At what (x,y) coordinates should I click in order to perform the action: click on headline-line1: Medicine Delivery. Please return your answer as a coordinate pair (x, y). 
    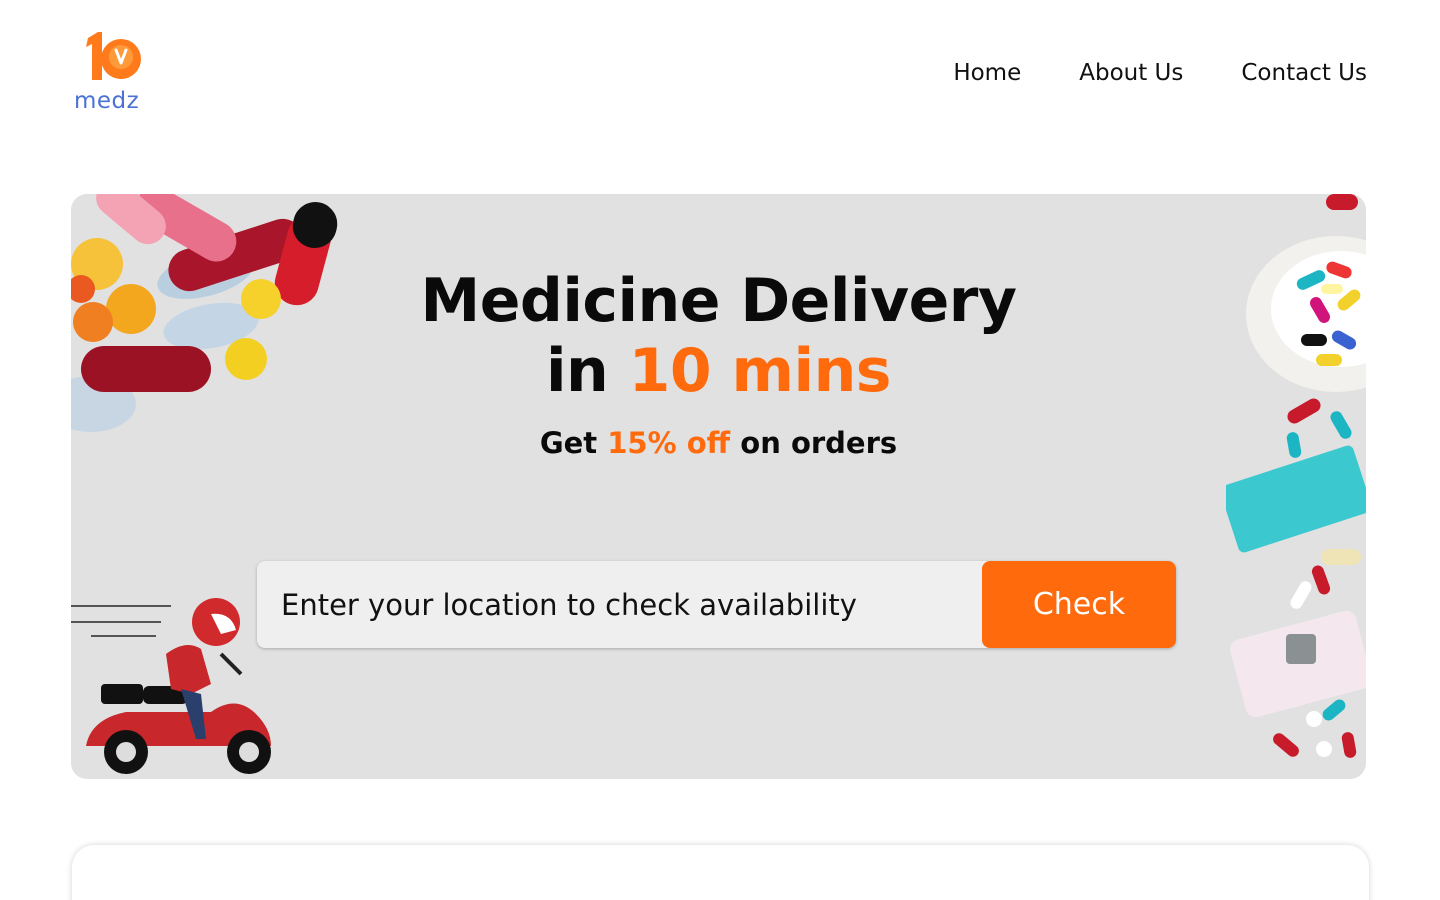
    Looking at the image, I should click on (718, 301).